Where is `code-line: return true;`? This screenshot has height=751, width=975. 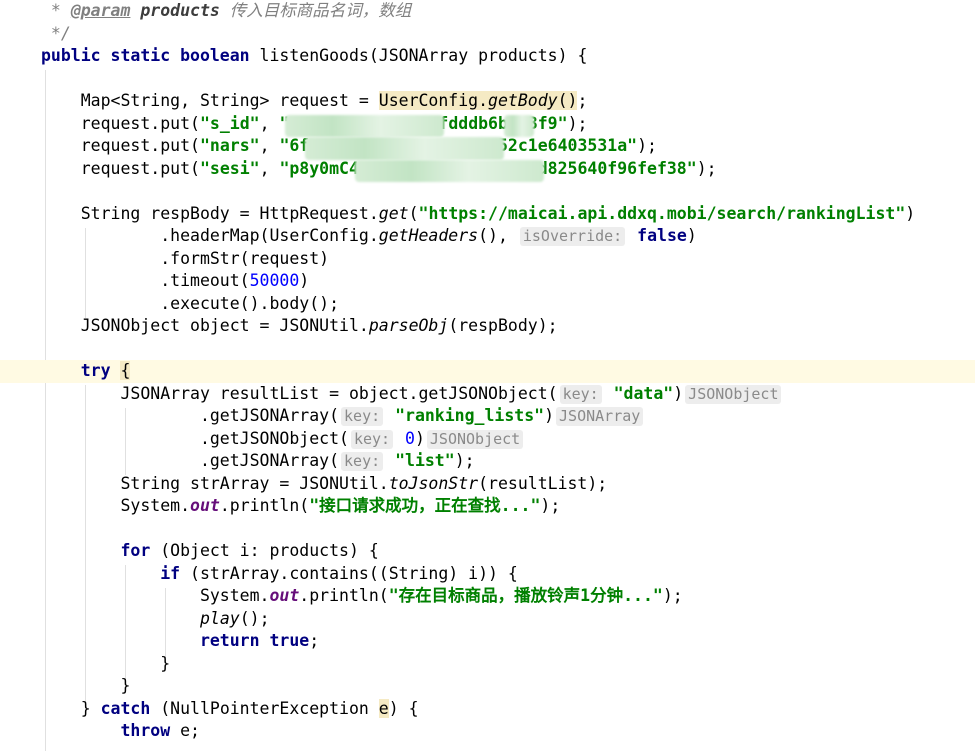 code-line: return true; is located at coordinates (180, 640).